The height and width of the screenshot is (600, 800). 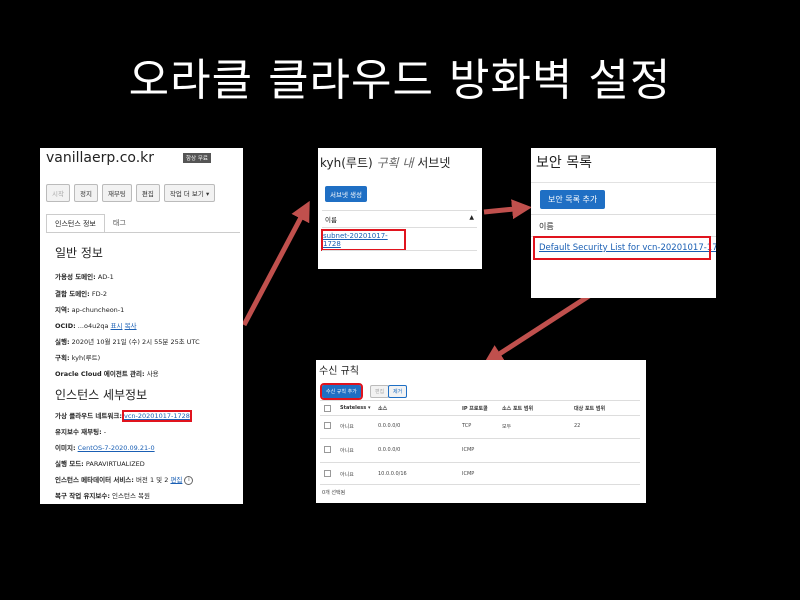 I want to click on reboot-button: 재부팅, so click(x=116, y=193).